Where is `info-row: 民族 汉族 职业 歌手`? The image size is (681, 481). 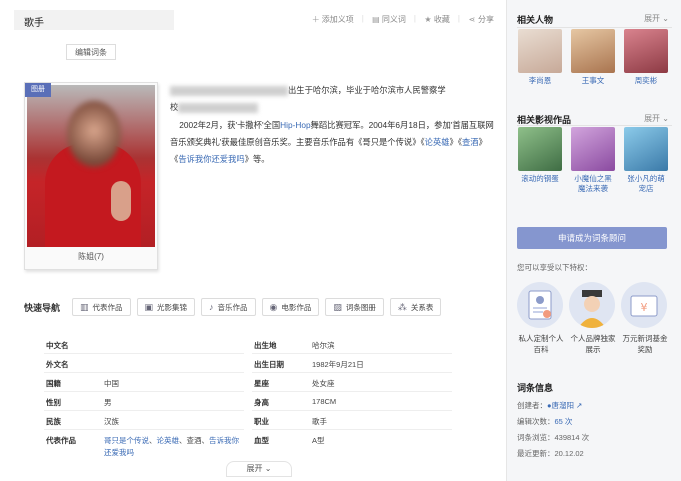
info-row: 民族 汉族 职业 歌手 is located at coordinates (186, 421).